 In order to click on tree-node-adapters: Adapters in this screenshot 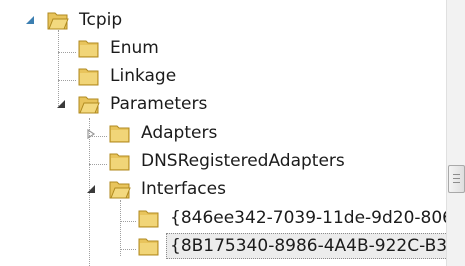, I will do `click(164, 133)`.